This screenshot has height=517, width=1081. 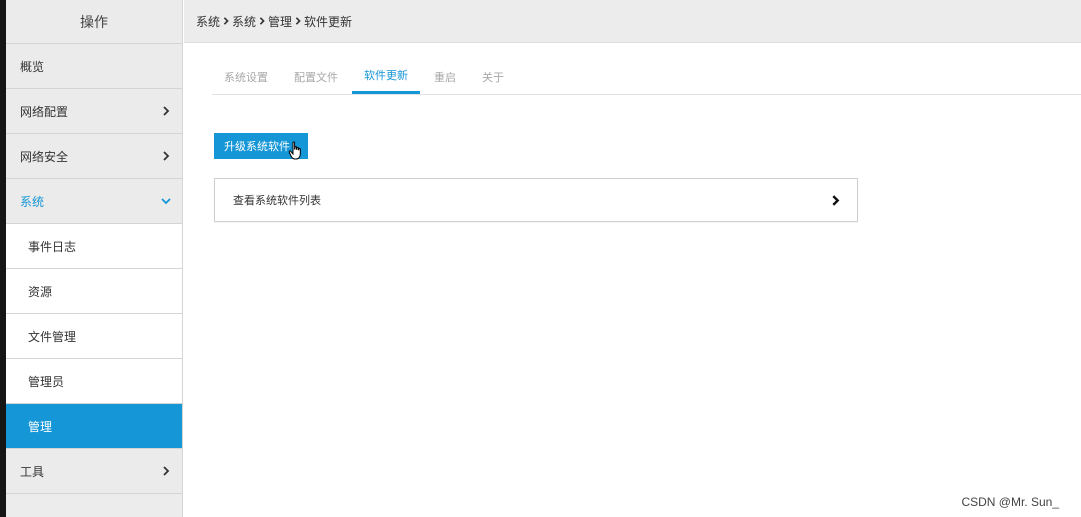 I want to click on sidebar-item-administrators: 管理员, so click(x=94, y=381).